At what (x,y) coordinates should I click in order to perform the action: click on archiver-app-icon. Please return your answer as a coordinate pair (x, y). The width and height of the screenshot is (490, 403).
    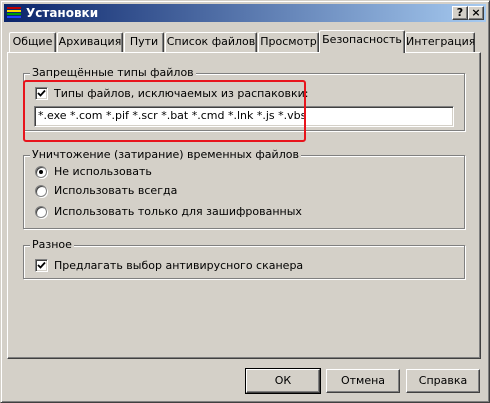
    Looking at the image, I should click on (14, 13).